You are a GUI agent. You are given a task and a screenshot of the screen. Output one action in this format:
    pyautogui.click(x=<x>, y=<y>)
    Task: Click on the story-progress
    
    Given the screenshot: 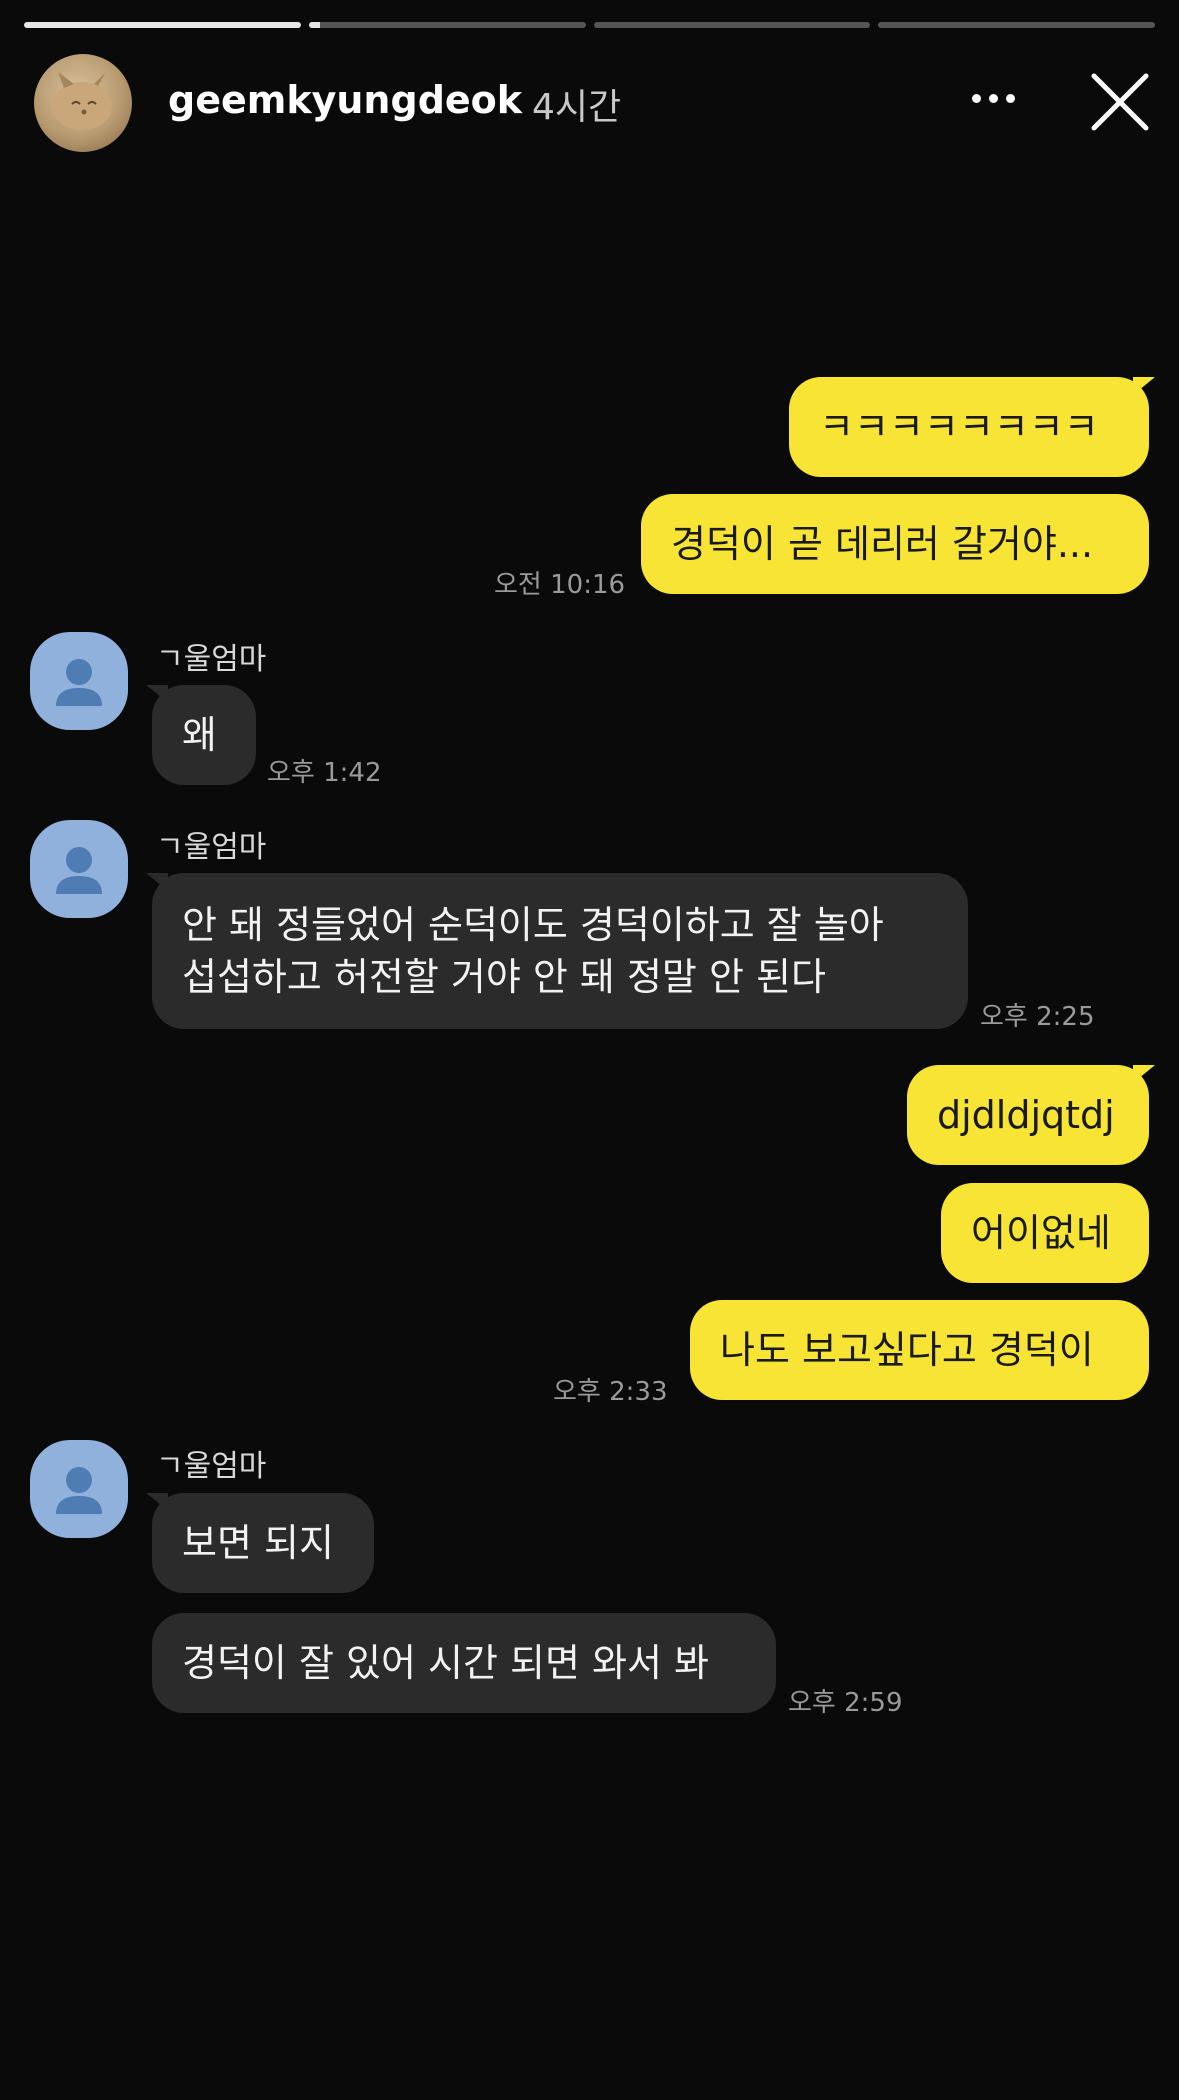 What is the action you would take?
    pyautogui.click(x=589, y=25)
    